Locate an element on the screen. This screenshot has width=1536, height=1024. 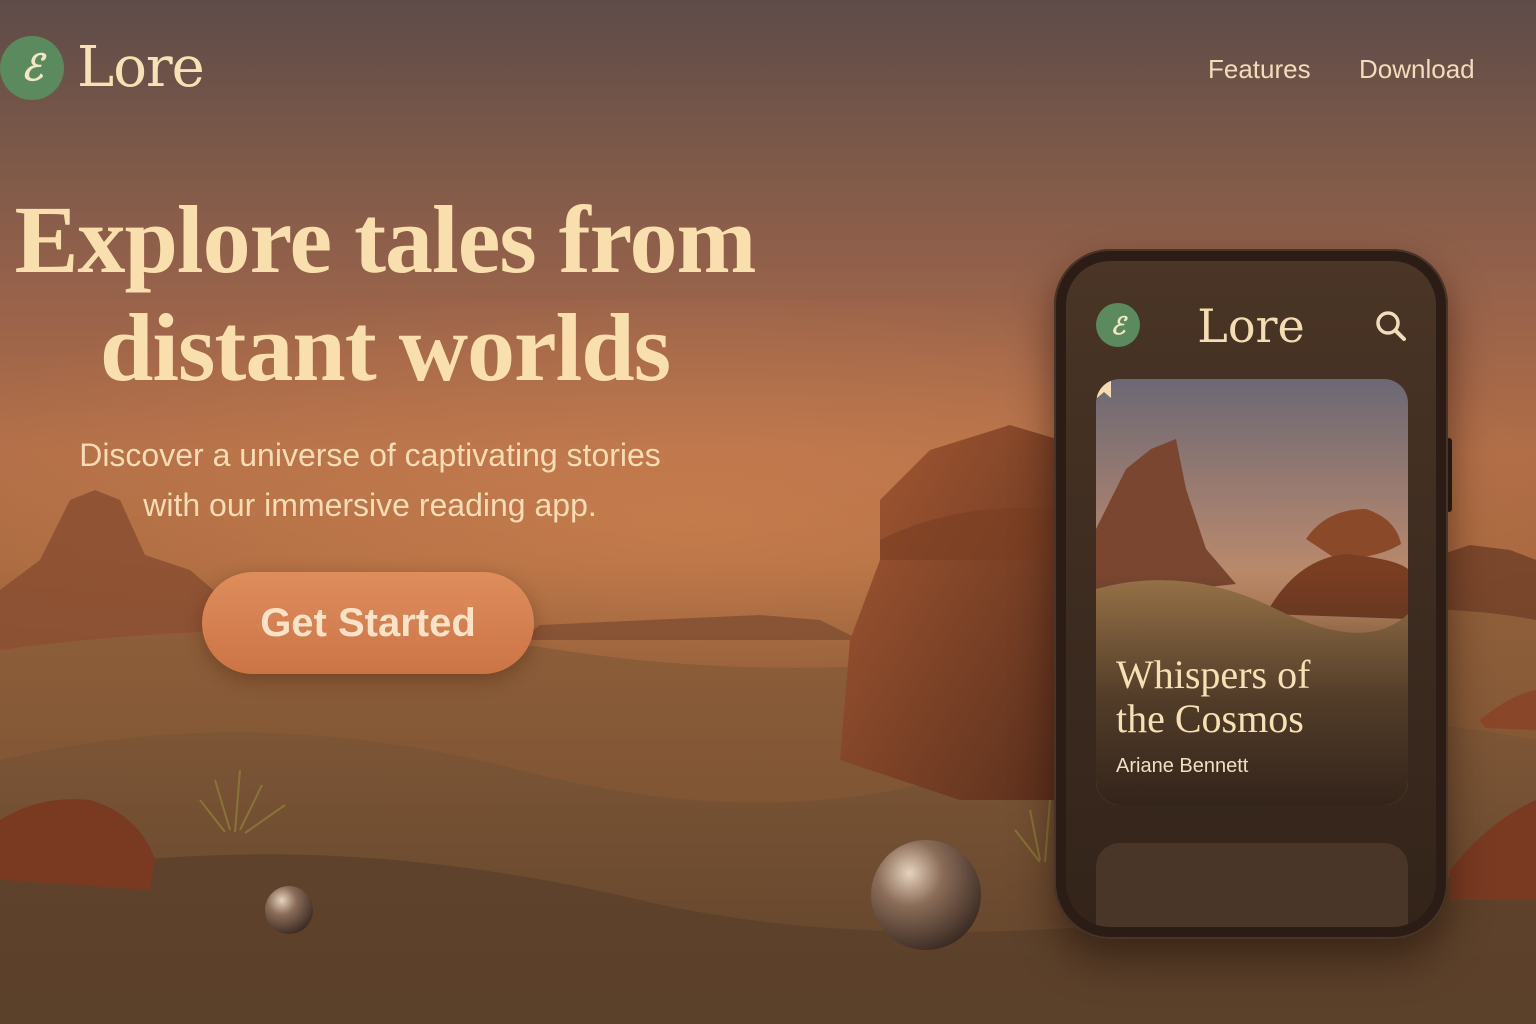
subtitle-line-2: with our immersive reading app. is located at coordinates (370, 505).